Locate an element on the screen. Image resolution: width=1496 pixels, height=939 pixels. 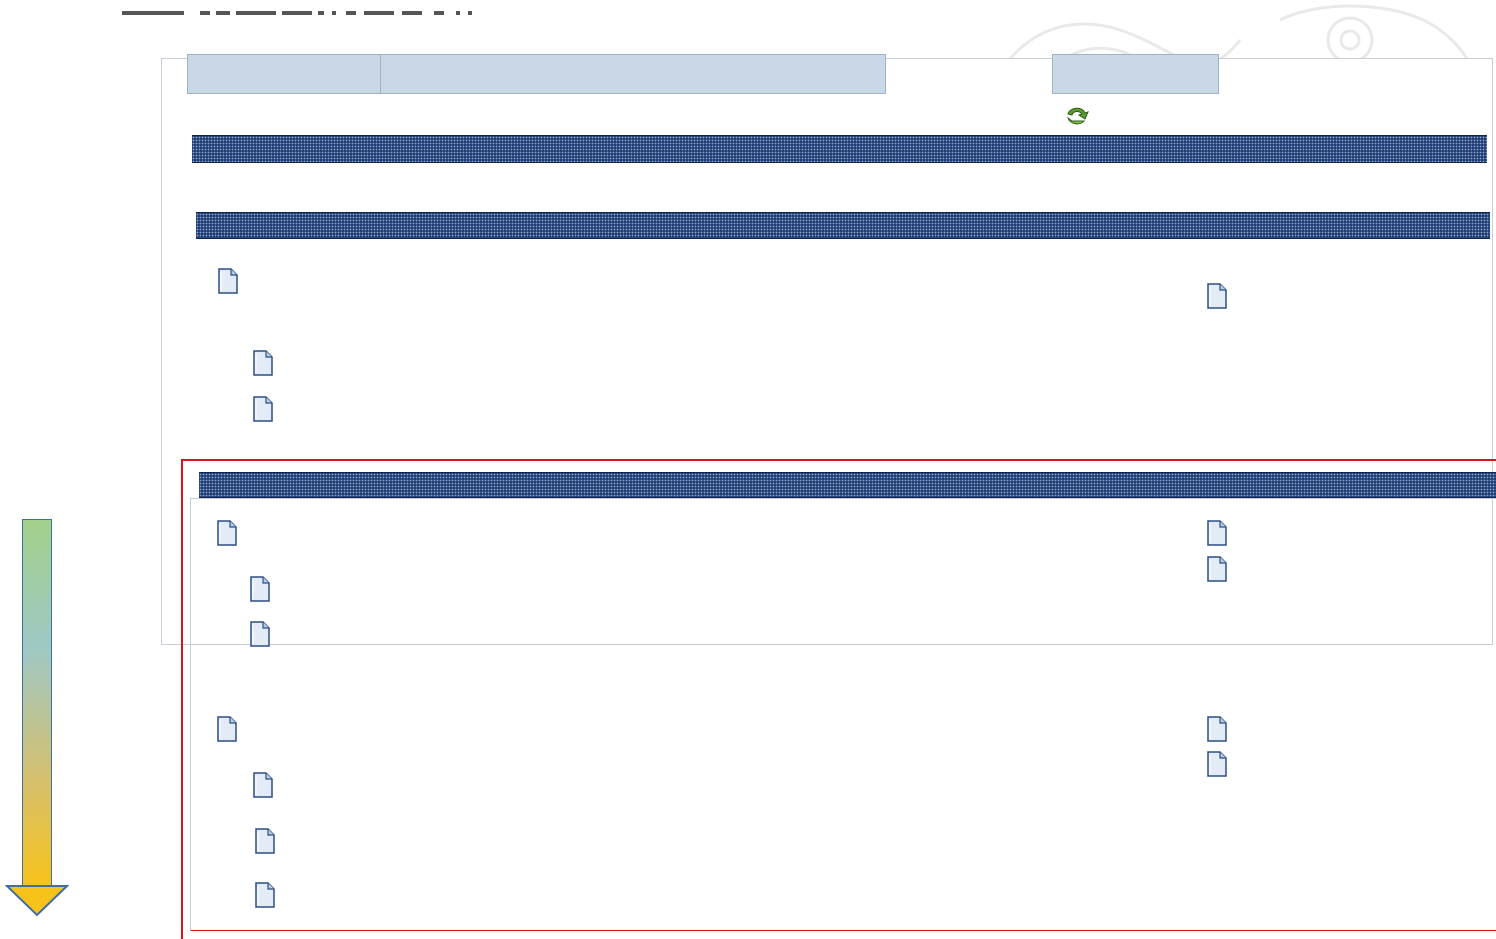
header-caption-text is located at coordinates (297, 13).